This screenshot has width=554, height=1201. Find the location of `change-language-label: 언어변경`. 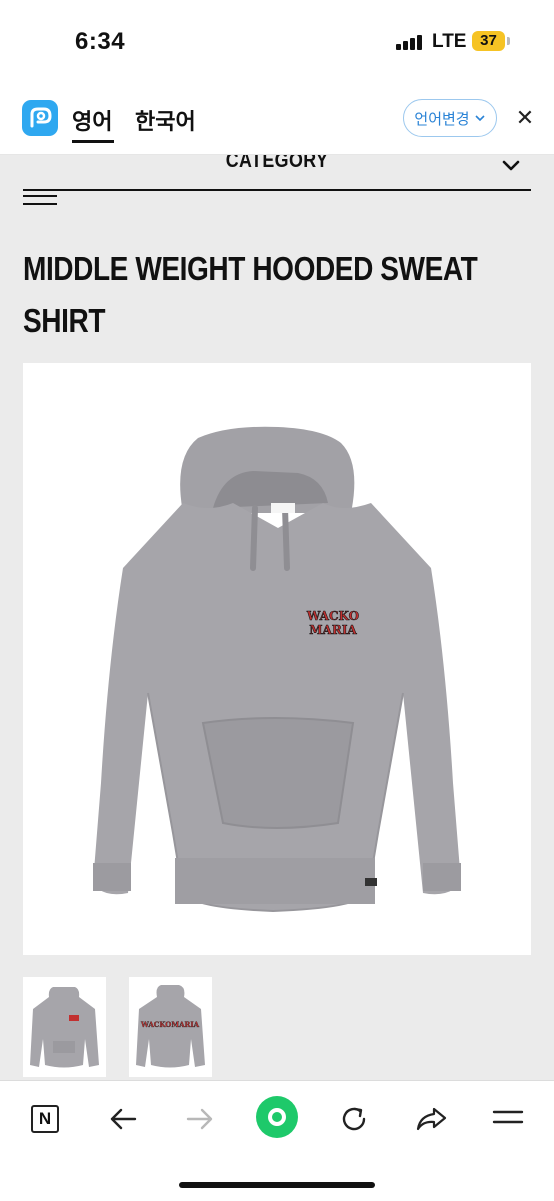

change-language-label: 언어변경 is located at coordinates (442, 119).